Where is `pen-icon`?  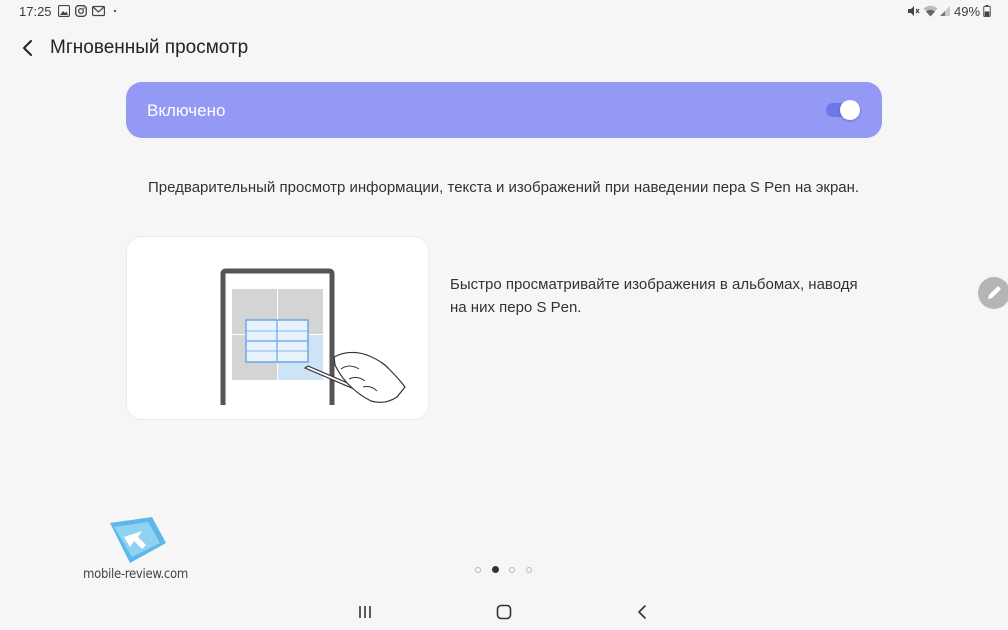
pen-icon is located at coordinates (994, 292).